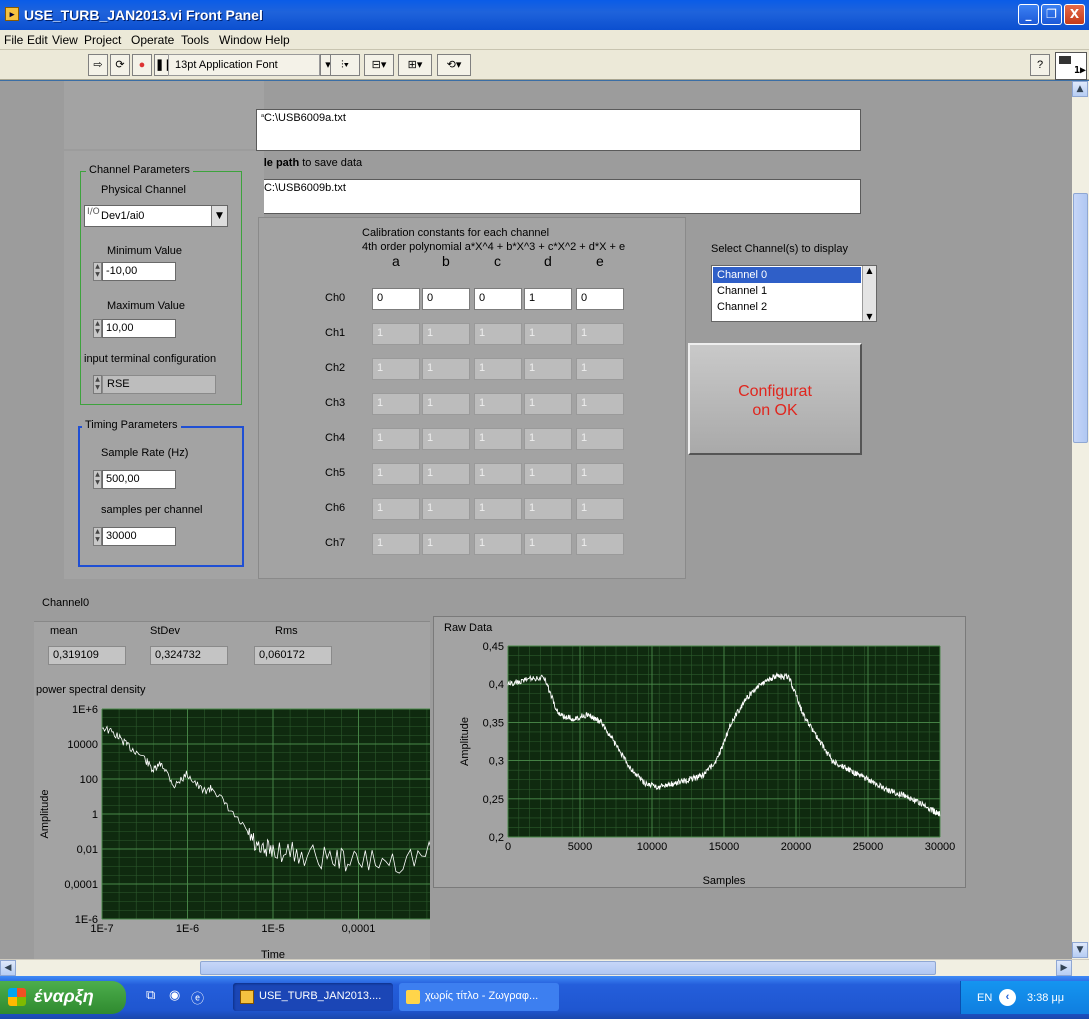  Describe the element at coordinates (1080, 520) in the screenshot. I see `vertical-scrollbar: ▲ ▼` at that location.